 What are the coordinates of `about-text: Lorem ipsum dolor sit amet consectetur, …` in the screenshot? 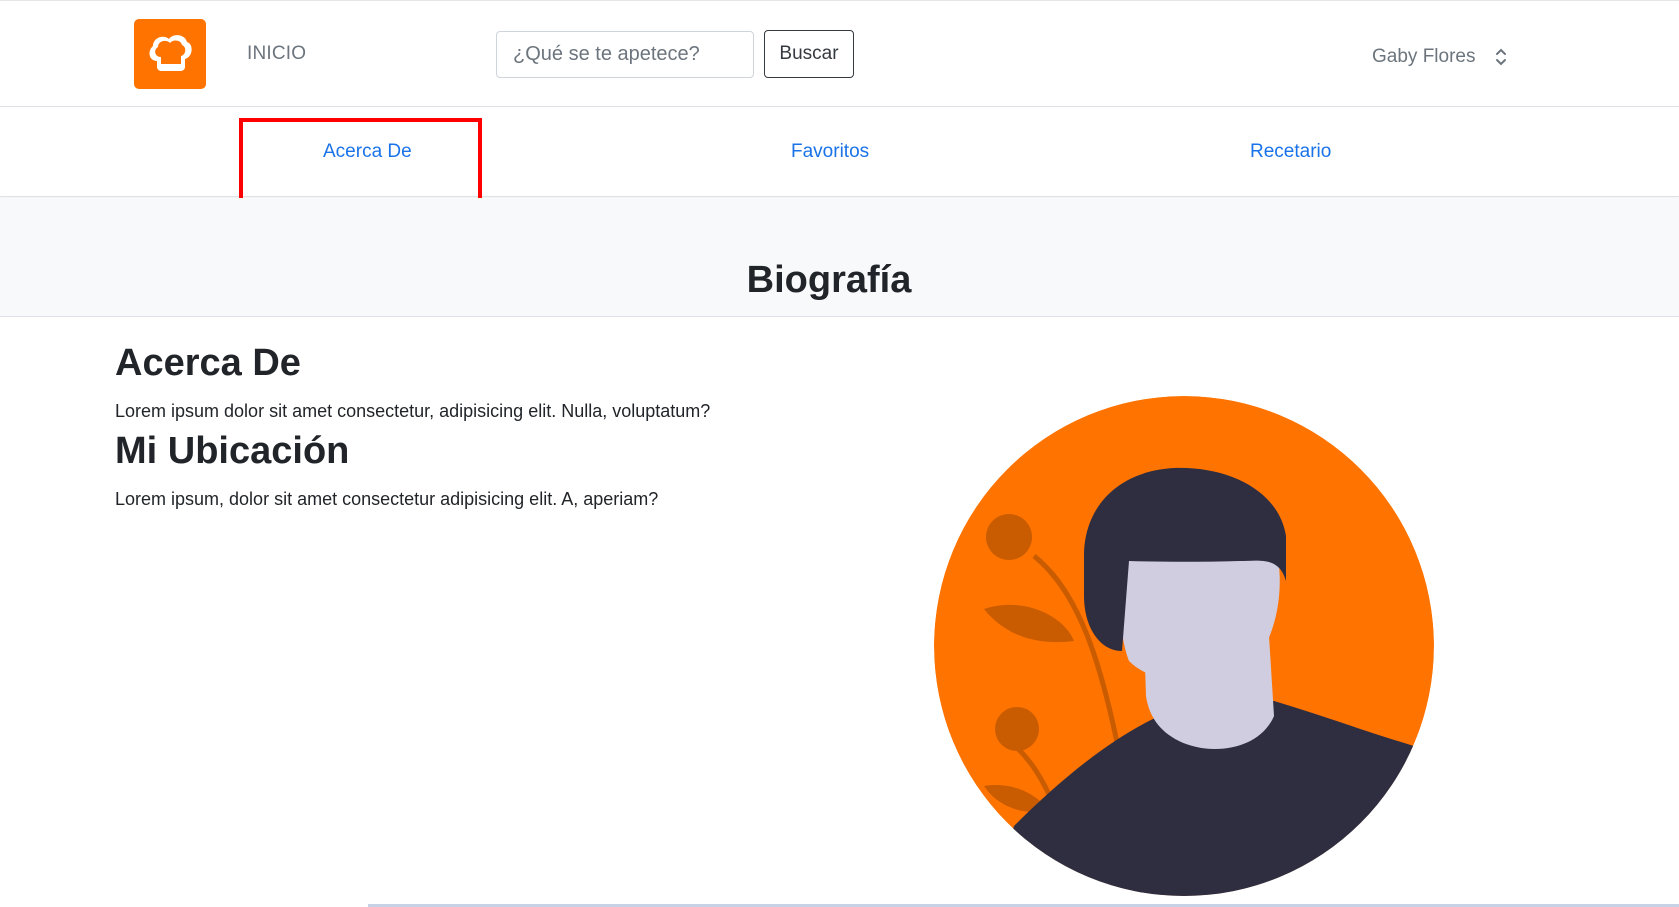 It's located at (413, 411).